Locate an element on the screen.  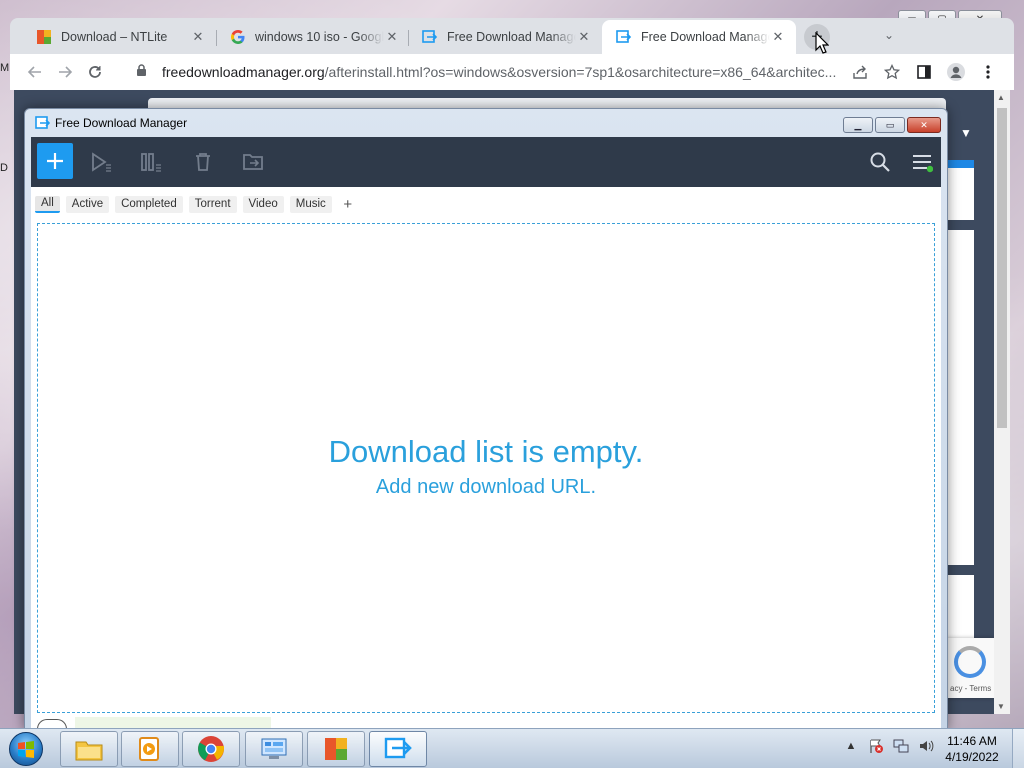
chrome-icon is located at coordinates (211, 749).